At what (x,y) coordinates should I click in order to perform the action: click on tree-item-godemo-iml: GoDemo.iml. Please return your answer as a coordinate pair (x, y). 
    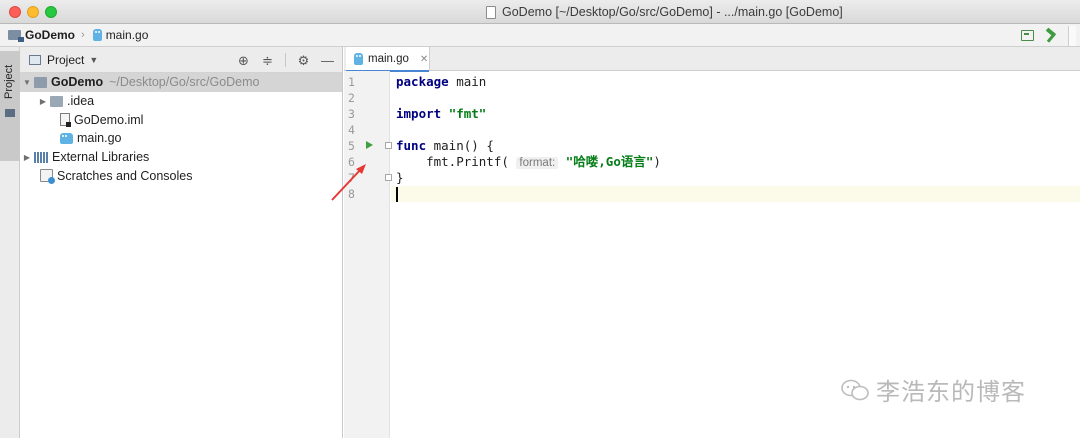
    Looking at the image, I should click on (181, 119).